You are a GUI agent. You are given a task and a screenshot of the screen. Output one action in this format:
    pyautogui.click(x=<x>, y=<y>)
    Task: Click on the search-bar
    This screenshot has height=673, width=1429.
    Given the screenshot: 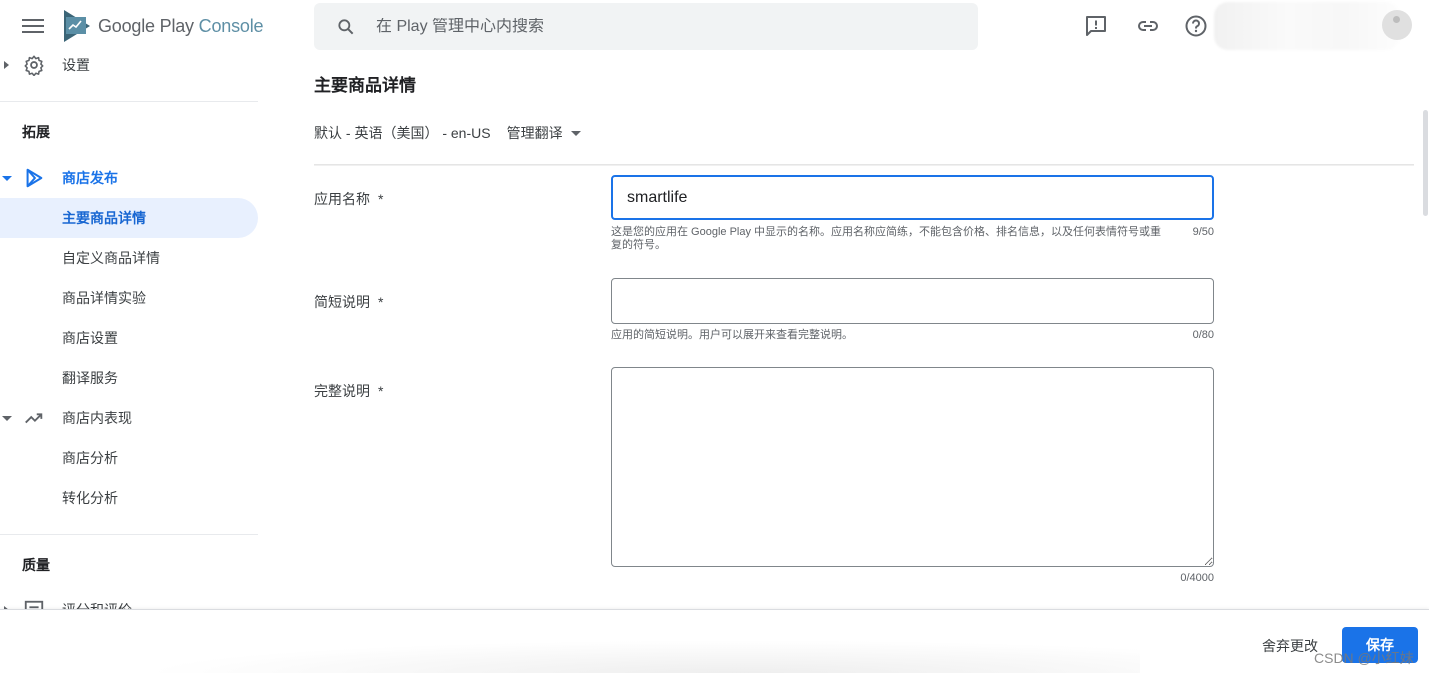 What is the action you would take?
    pyautogui.click(x=646, y=26)
    